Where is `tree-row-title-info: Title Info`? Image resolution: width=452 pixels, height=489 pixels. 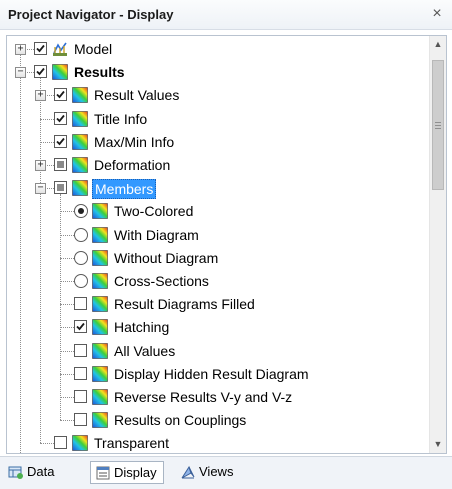 tree-row-title-info: Title Info is located at coordinates (219, 119).